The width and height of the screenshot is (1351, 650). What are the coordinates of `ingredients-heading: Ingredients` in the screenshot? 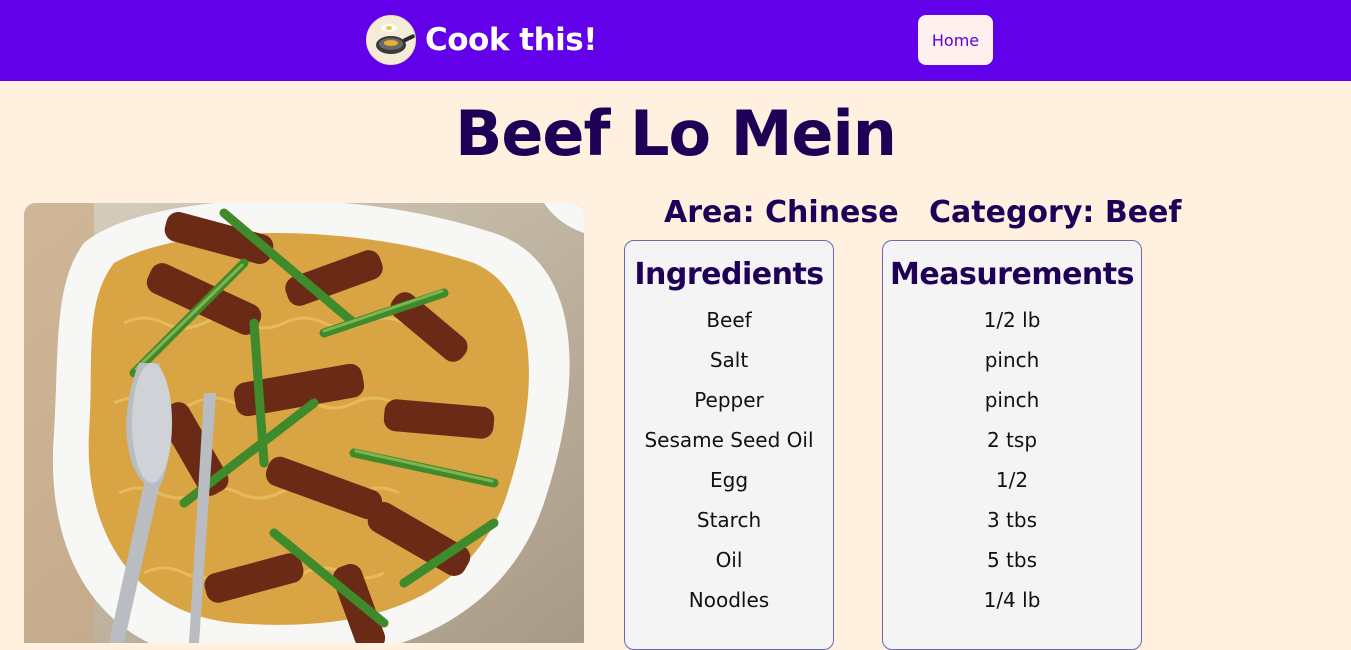 It's located at (729, 274).